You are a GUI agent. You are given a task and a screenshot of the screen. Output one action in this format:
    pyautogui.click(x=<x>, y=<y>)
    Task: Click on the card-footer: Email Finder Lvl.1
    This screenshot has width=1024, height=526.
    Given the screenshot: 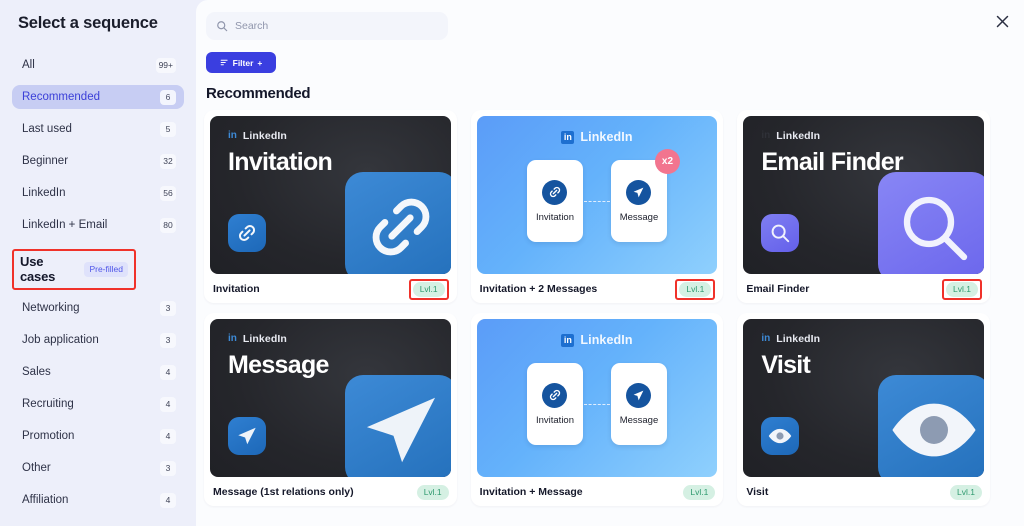 What is the action you would take?
    pyautogui.click(x=863, y=289)
    